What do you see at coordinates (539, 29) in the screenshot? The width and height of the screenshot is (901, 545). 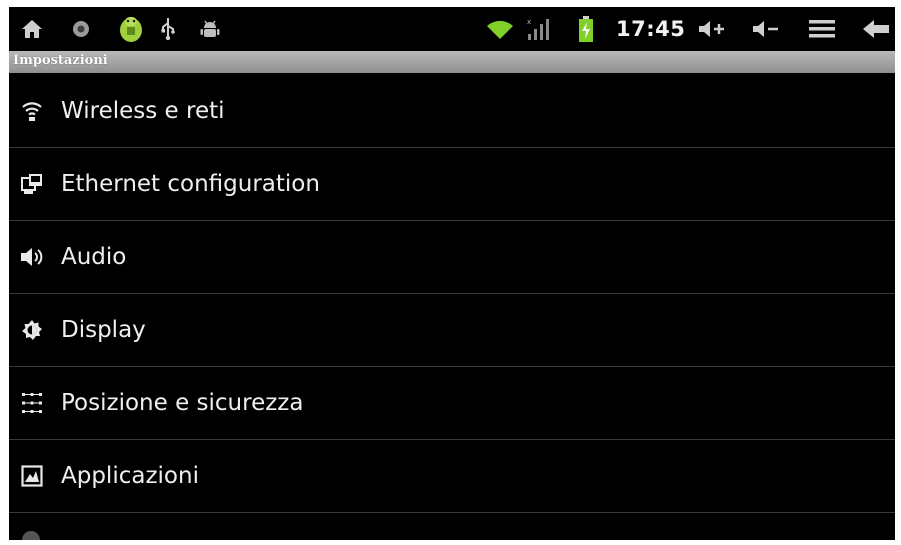 I see `signal-icon: x` at bounding box center [539, 29].